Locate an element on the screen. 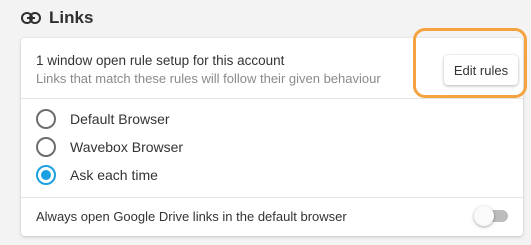 The width and height of the screenshot is (531, 245). radio-label: Default Browser is located at coordinates (120, 119).